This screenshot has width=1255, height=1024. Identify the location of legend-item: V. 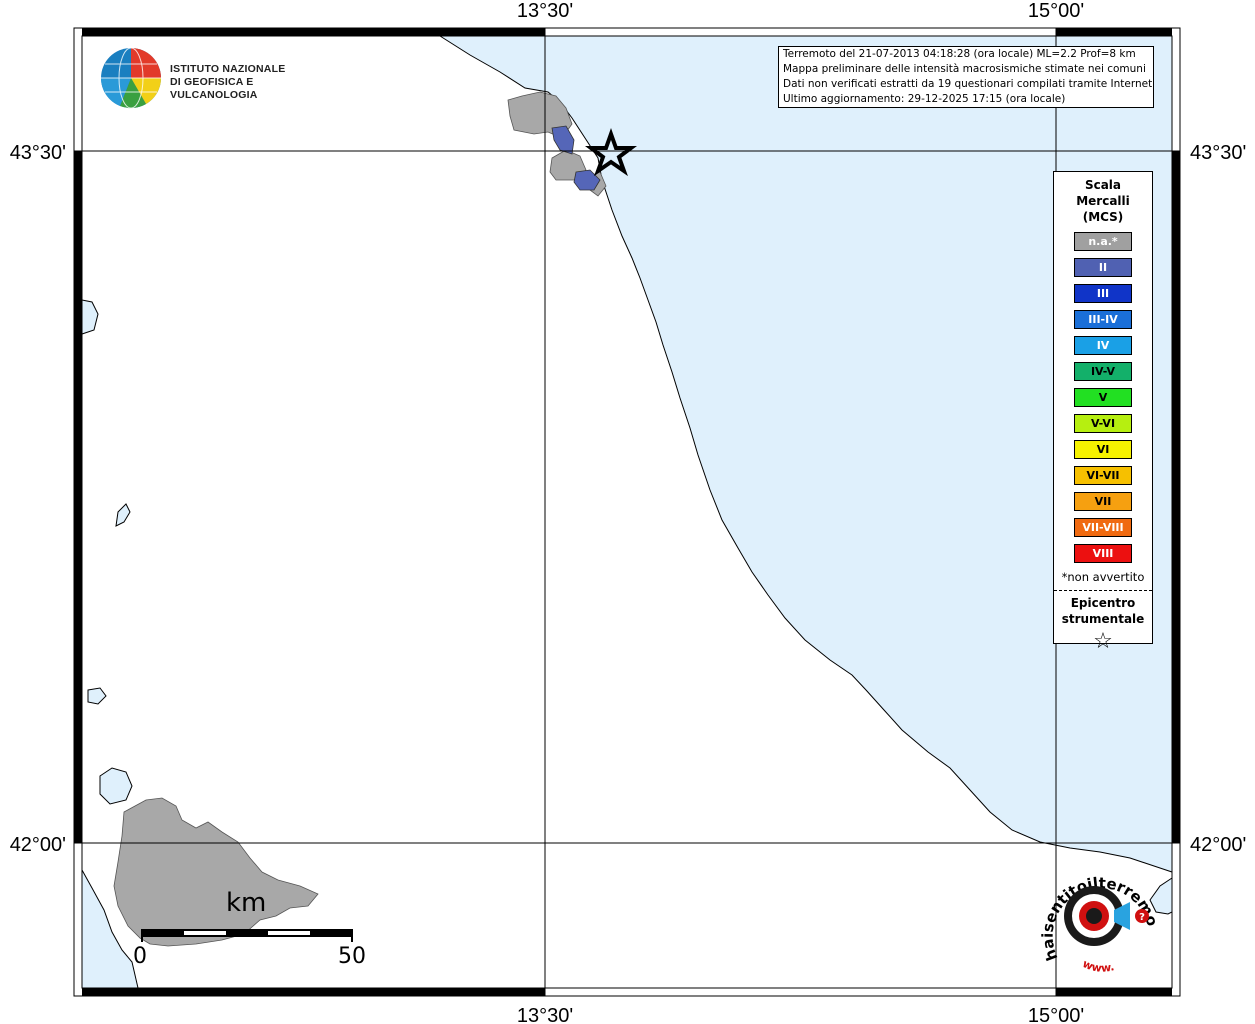
(1103, 397).